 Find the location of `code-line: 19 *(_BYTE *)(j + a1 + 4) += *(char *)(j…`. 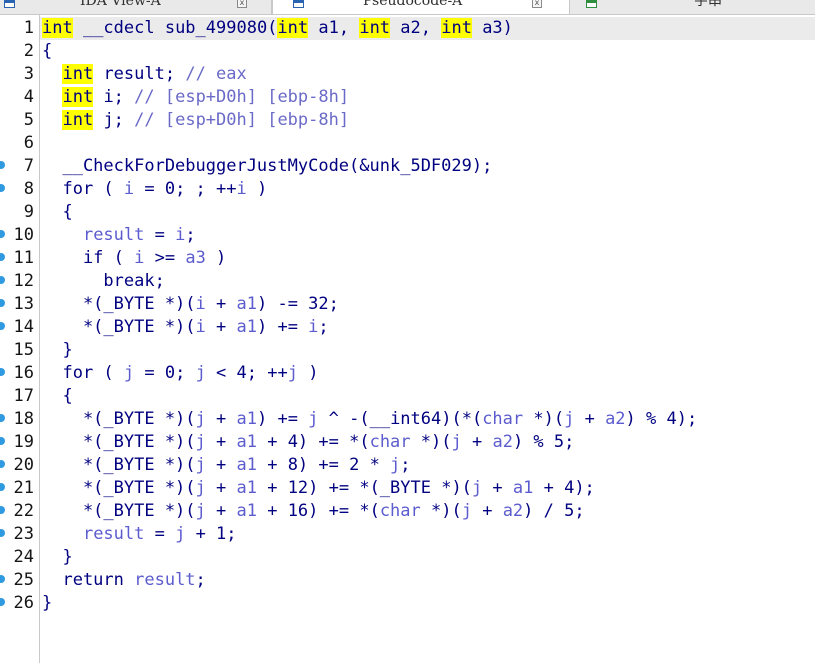

code-line: 19 *(_BYTE *)(j + a1 + 4) += *(char *)(j… is located at coordinates (407, 442).